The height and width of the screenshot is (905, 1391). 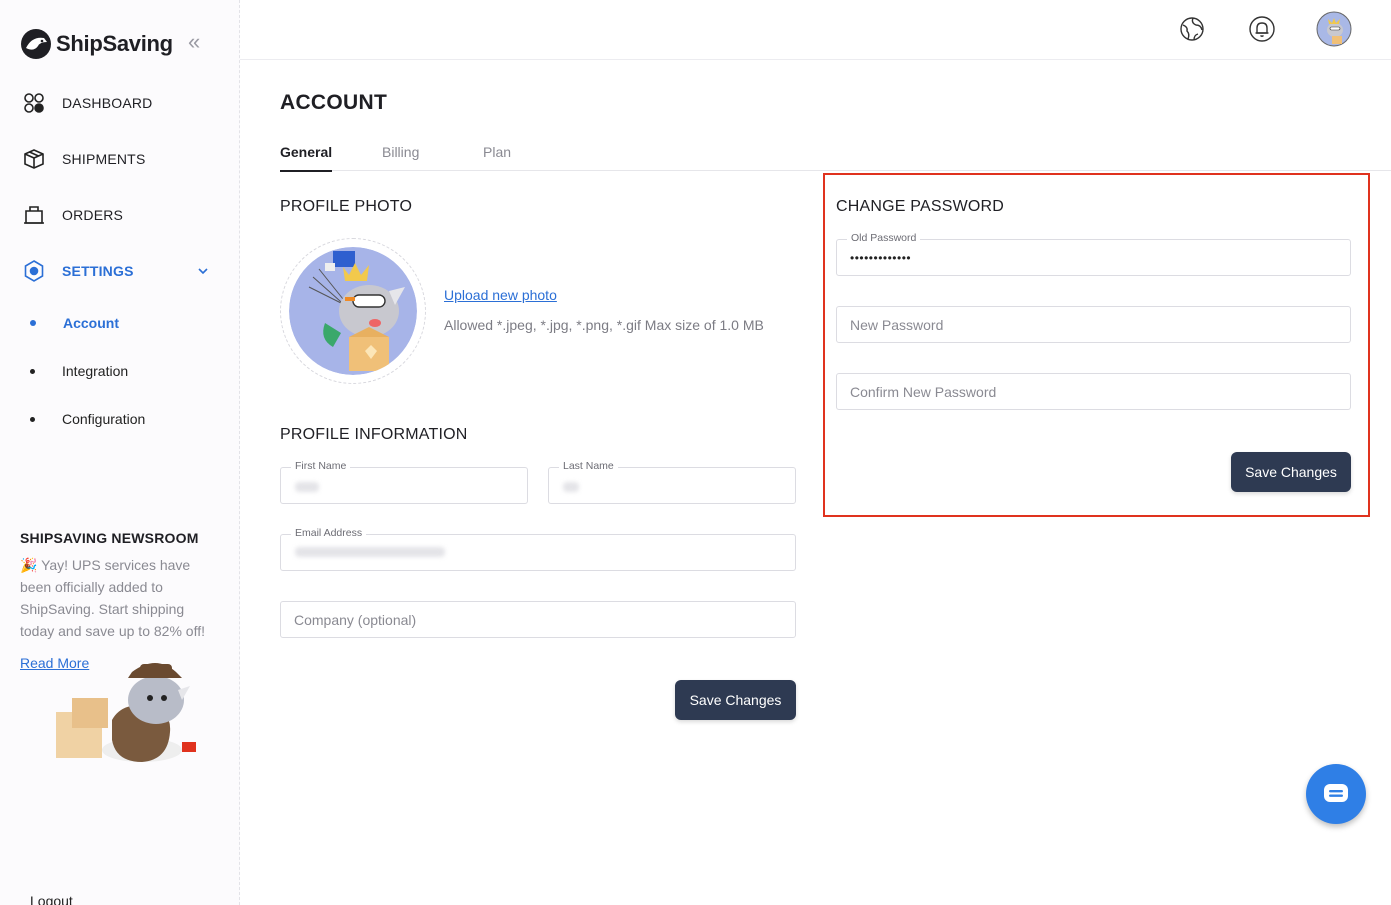 What do you see at coordinates (1192, 29) in the screenshot?
I see `globe-icon` at bounding box center [1192, 29].